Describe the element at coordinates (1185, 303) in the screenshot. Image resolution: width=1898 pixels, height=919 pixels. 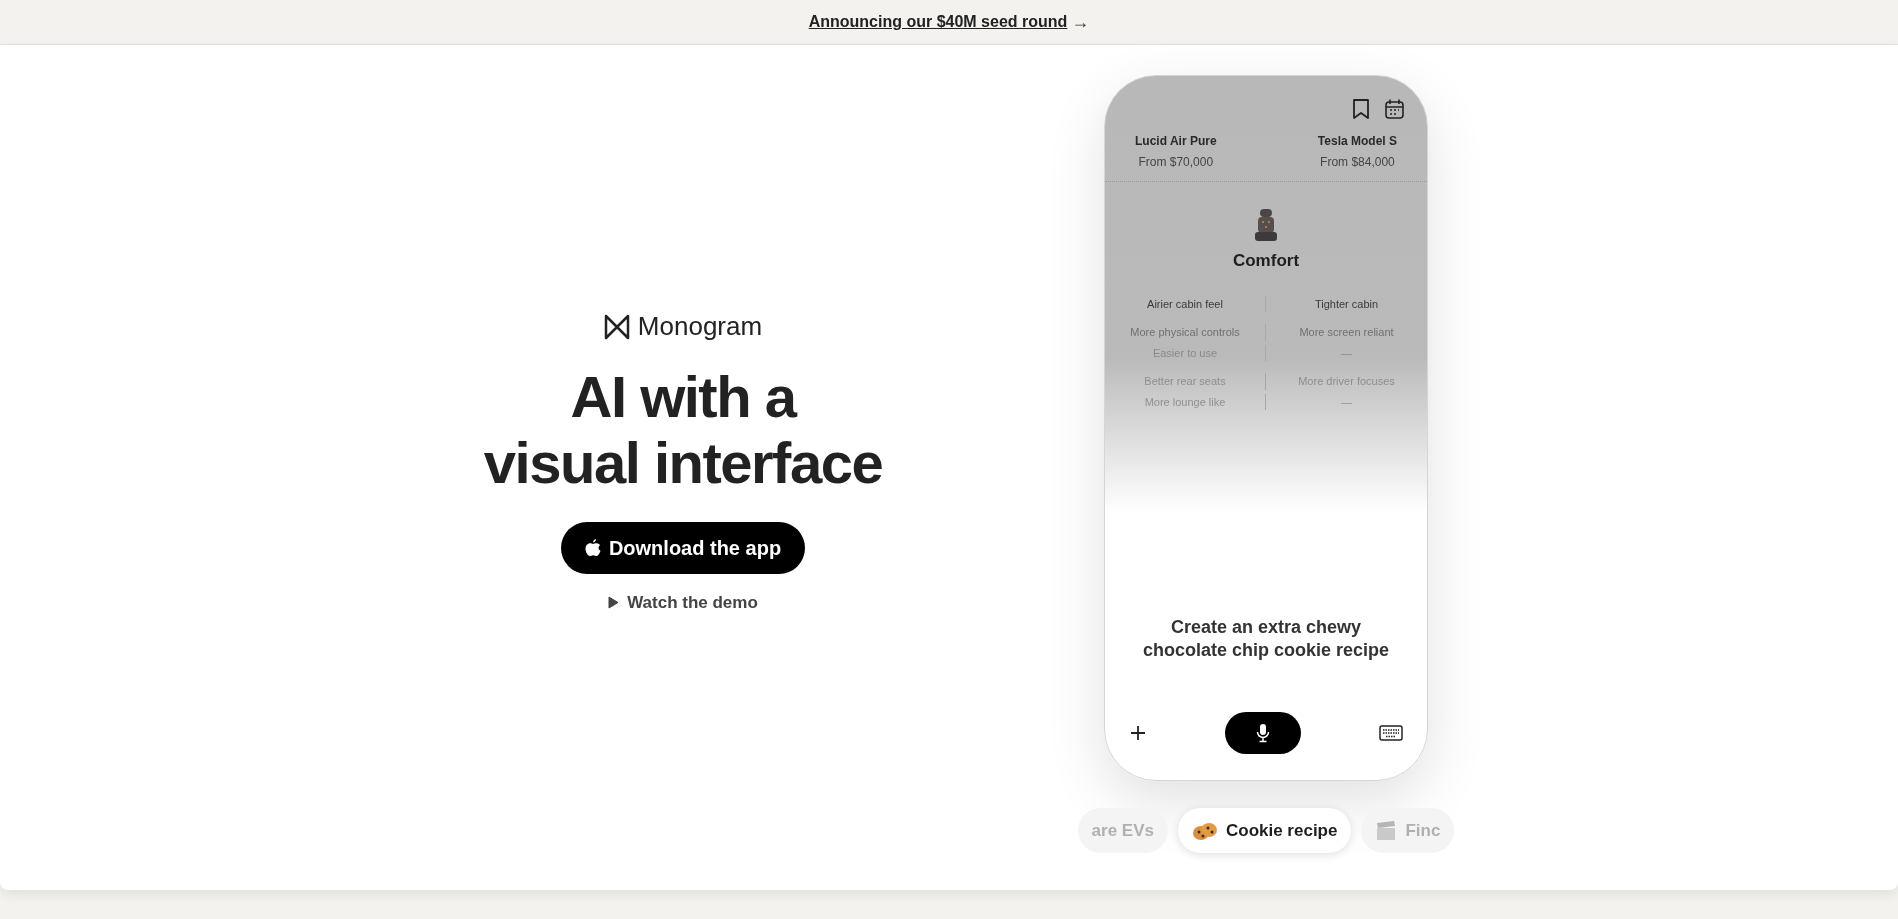
I see `comparison-text: Airier cabin feel` at that location.